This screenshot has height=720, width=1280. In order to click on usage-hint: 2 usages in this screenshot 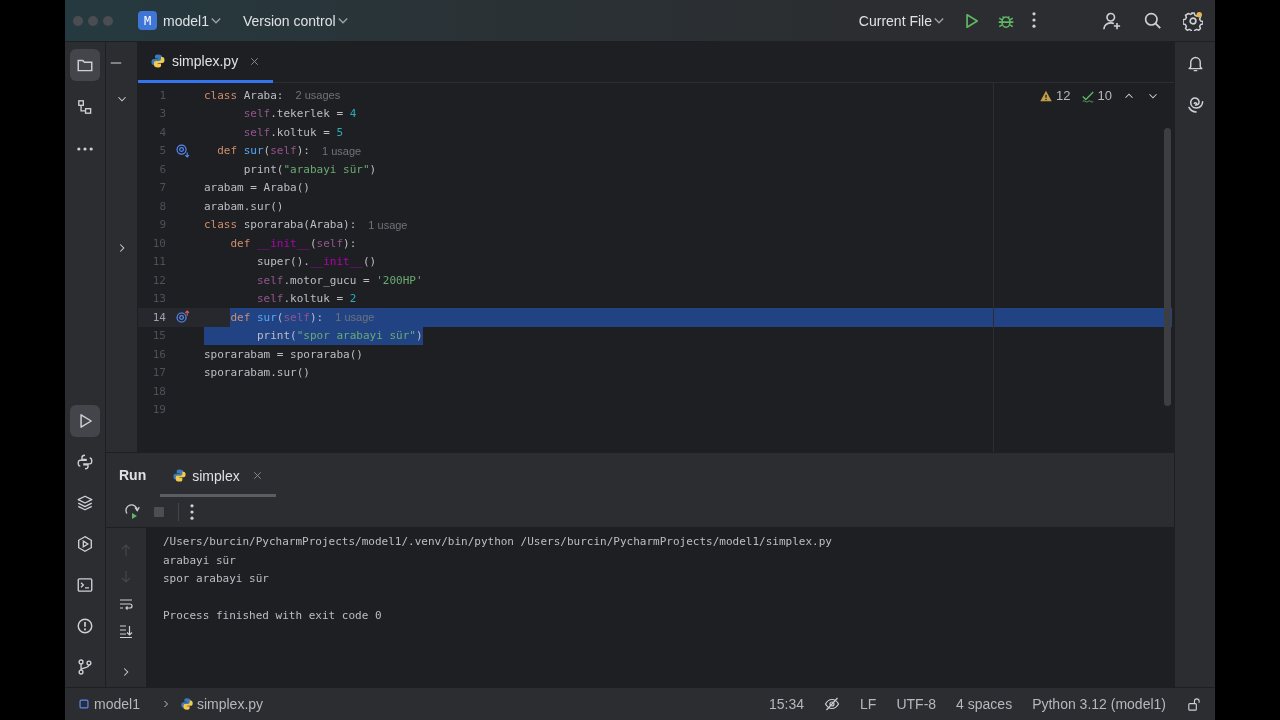, I will do `click(318, 95)`.